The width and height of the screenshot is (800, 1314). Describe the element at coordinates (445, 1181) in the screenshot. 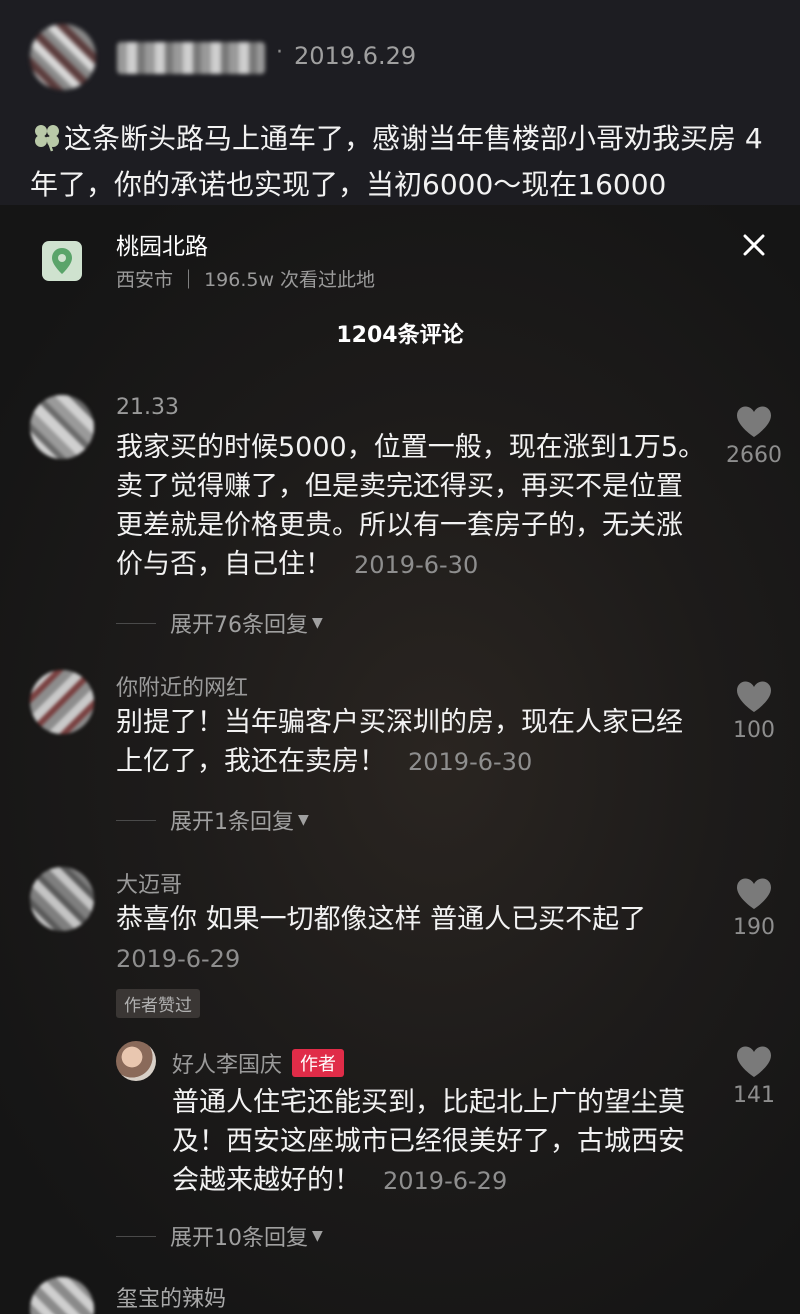

I see `reply-date: 2019-6-29` at that location.